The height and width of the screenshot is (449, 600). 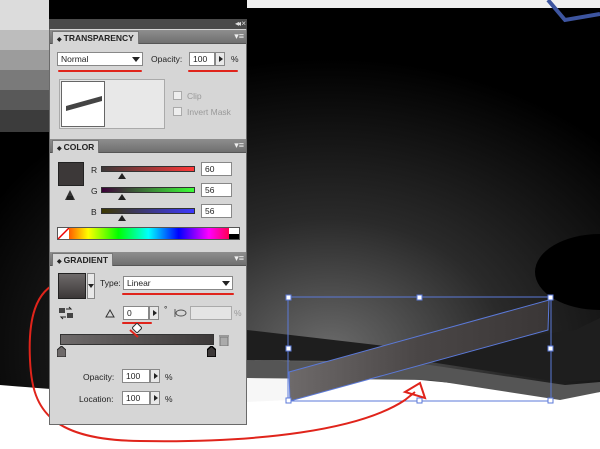 What do you see at coordinates (91, 286) in the screenshot?
I see `gradient-swatch-dropdown` at bounding box center [91, 286].